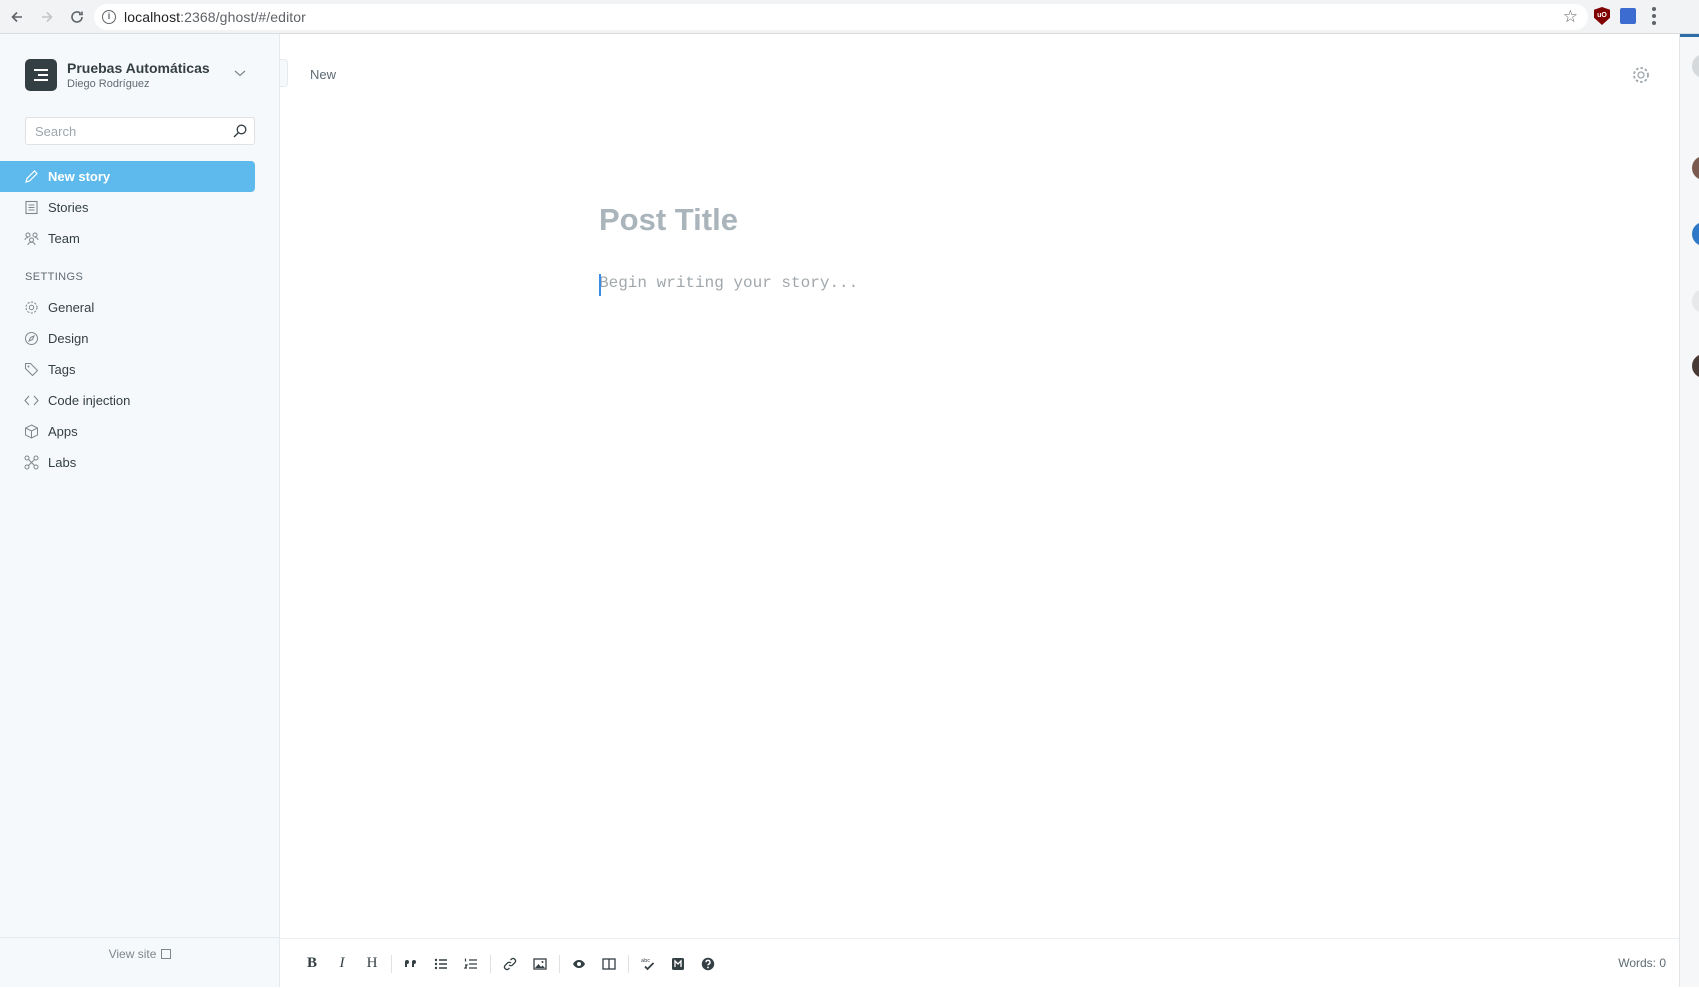 This screenshot has width=1699, height=988. Describe the element at coordinates (140, 238) in the screenshot. I see `sidebar-item-team: Team` at that location.